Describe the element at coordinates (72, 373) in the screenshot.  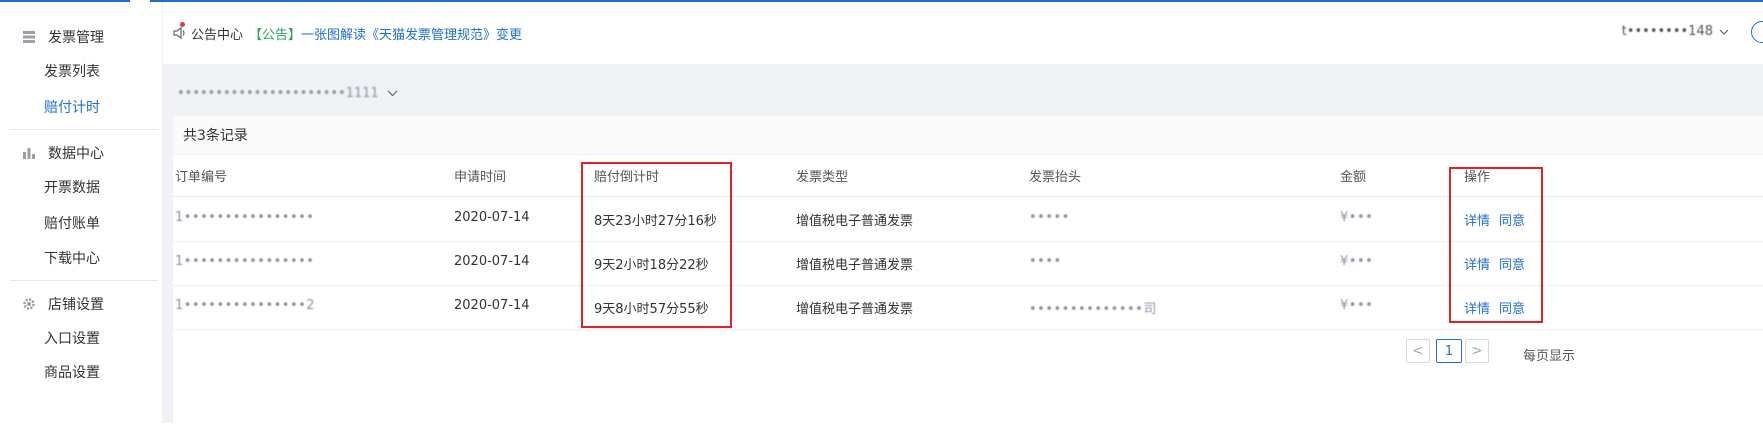
I see `sidebar-item-product-settings: 商品设置` at that location.